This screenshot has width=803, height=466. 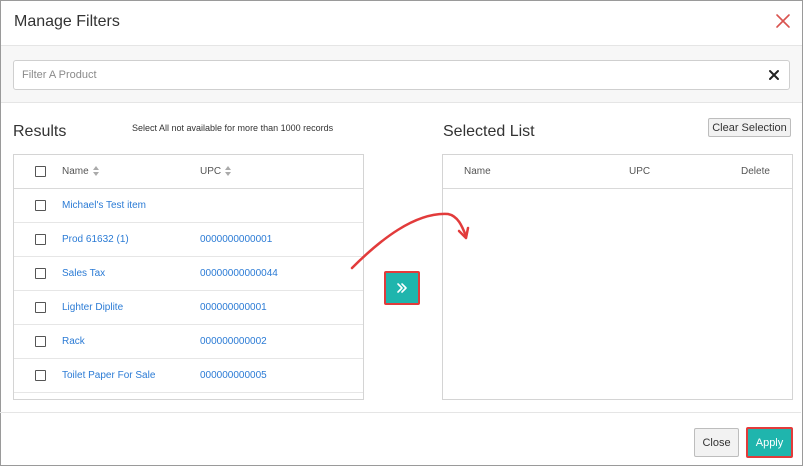 I want to click on row-upc-link: 0000000000001, so click(x=236, y=239).